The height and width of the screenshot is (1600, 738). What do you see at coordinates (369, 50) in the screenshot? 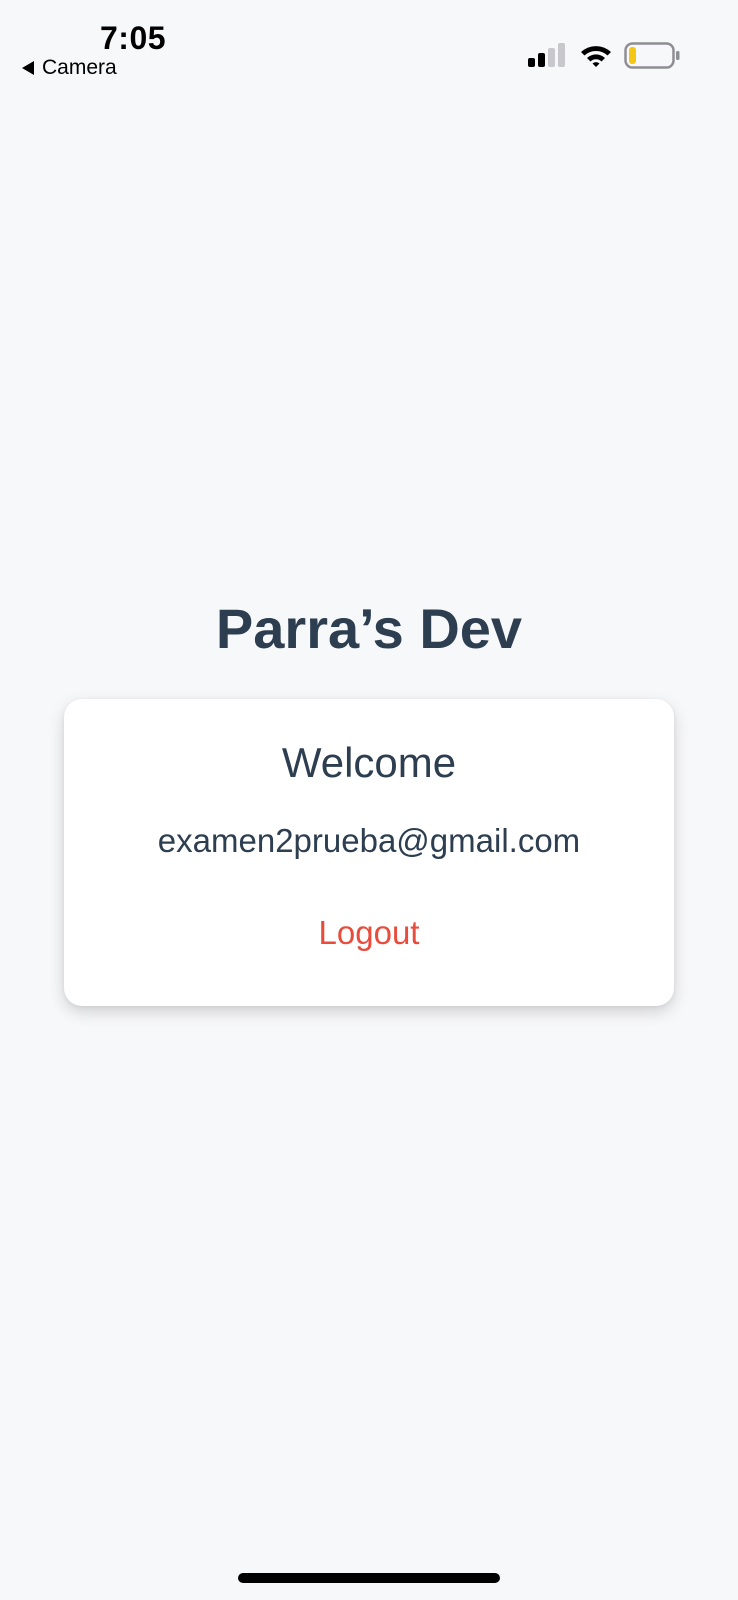
I see `status-bar: 7:05 Camera` at bounding box center [369, 50].